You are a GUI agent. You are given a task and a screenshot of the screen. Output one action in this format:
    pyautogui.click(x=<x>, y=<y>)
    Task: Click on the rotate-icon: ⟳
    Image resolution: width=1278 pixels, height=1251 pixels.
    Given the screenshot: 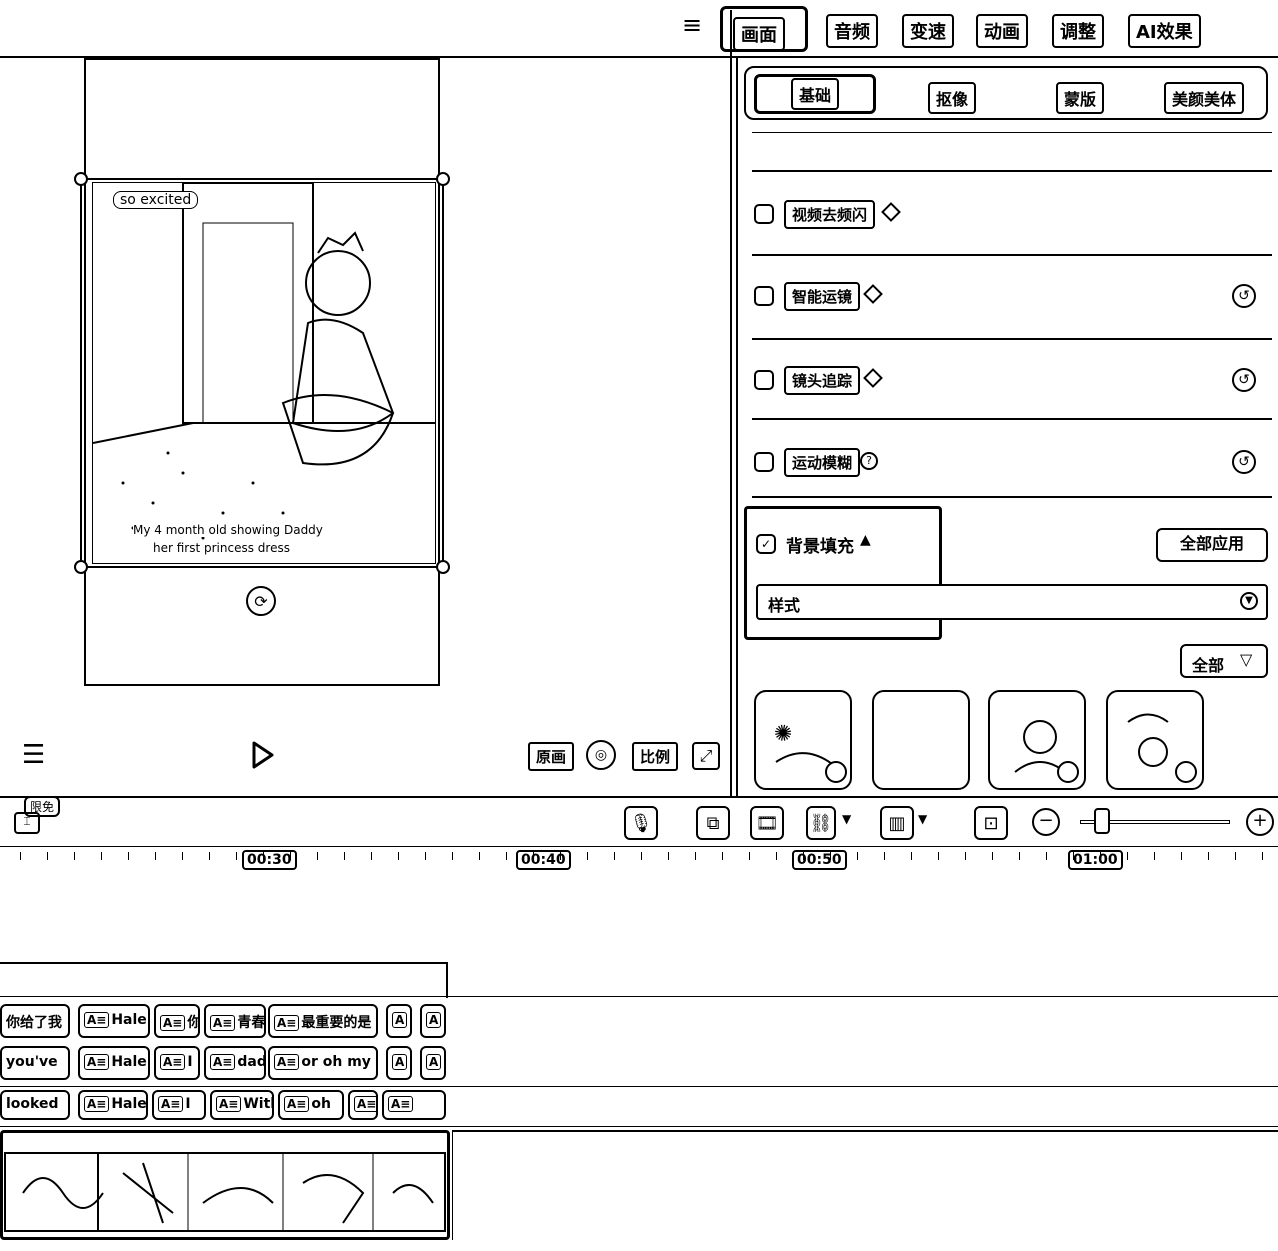 What is the action you would take?
    pyautogui.click(x=261, y=601)
    